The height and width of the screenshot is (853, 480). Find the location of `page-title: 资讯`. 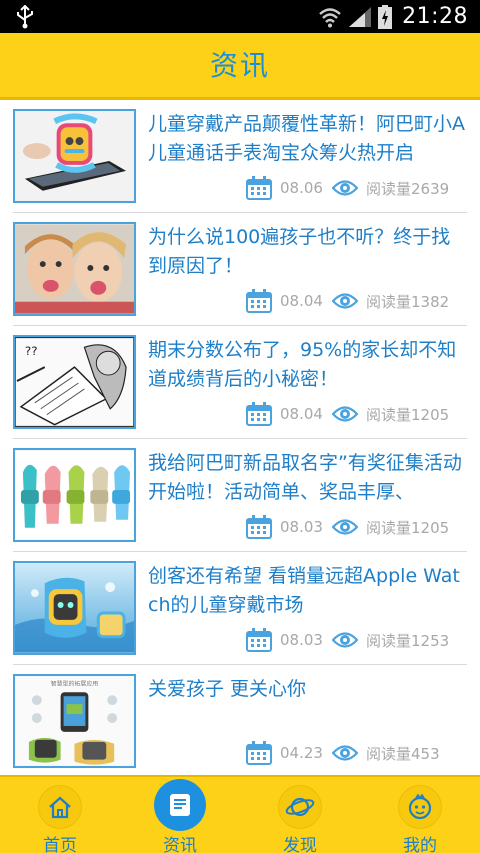

page-title: 资讯 is located at coordinates (239, 65).